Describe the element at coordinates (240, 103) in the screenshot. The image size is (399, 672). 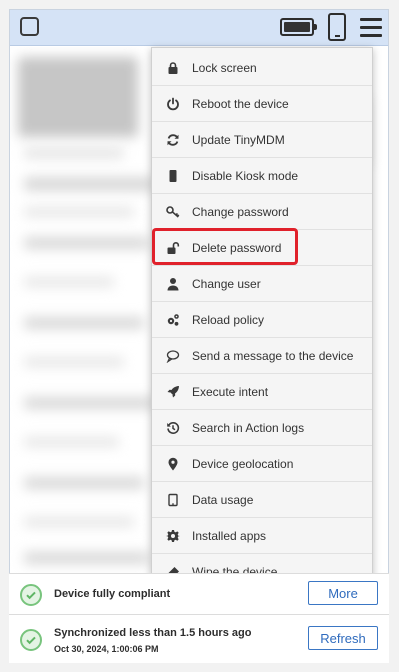
I see `menu-item-label: Reboot the device` at that location.